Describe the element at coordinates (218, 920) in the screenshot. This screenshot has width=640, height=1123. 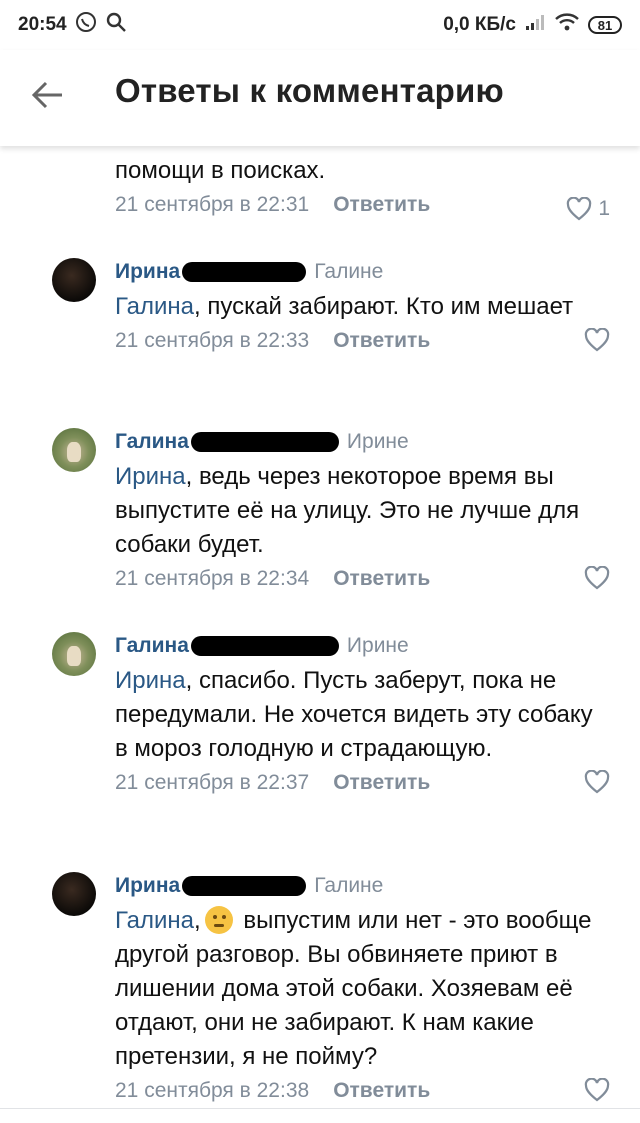
I see `thinking-face-icon` at that location.